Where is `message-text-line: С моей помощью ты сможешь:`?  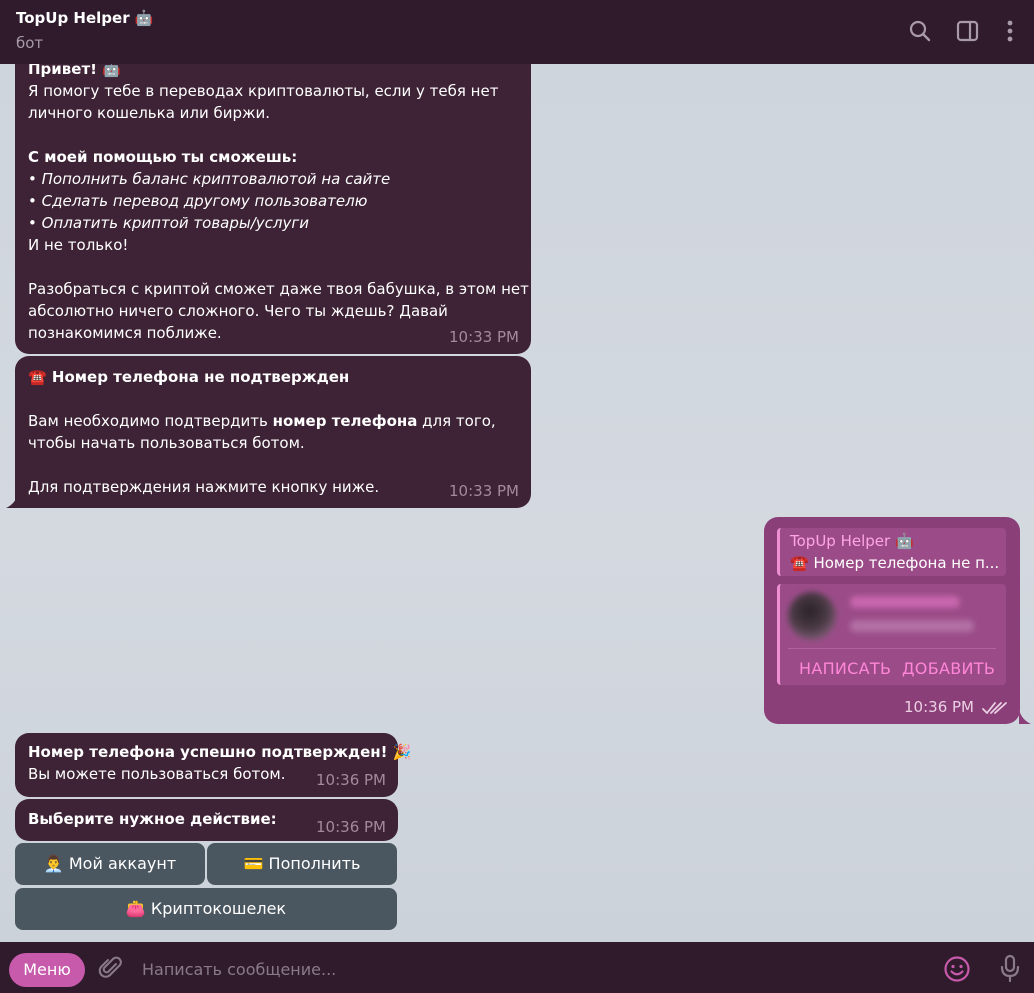 message-text-line: С моей помощью ты сможешь: is located at coordinates (163, 157).